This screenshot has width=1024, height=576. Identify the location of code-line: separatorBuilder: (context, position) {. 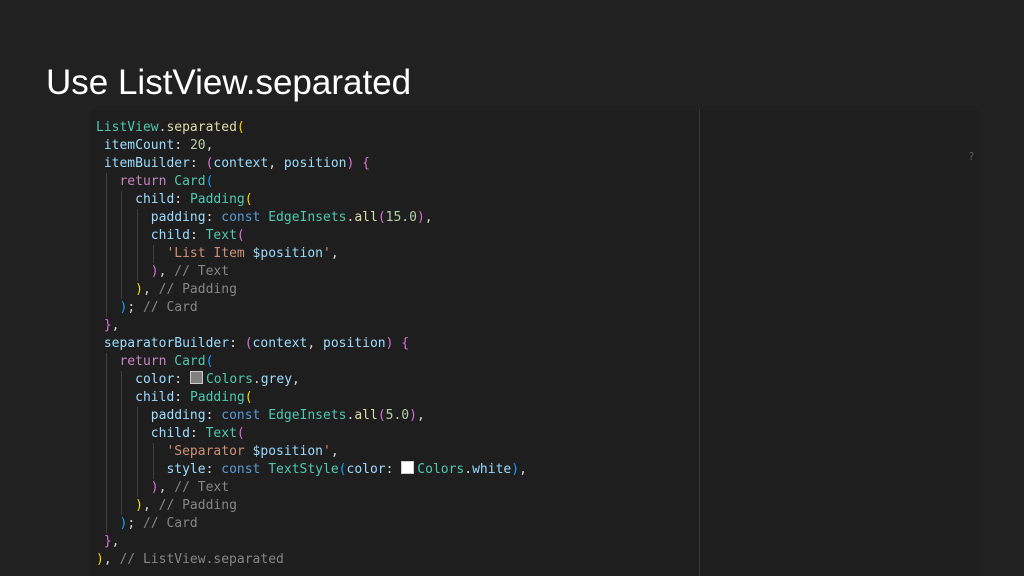
(311, 344).